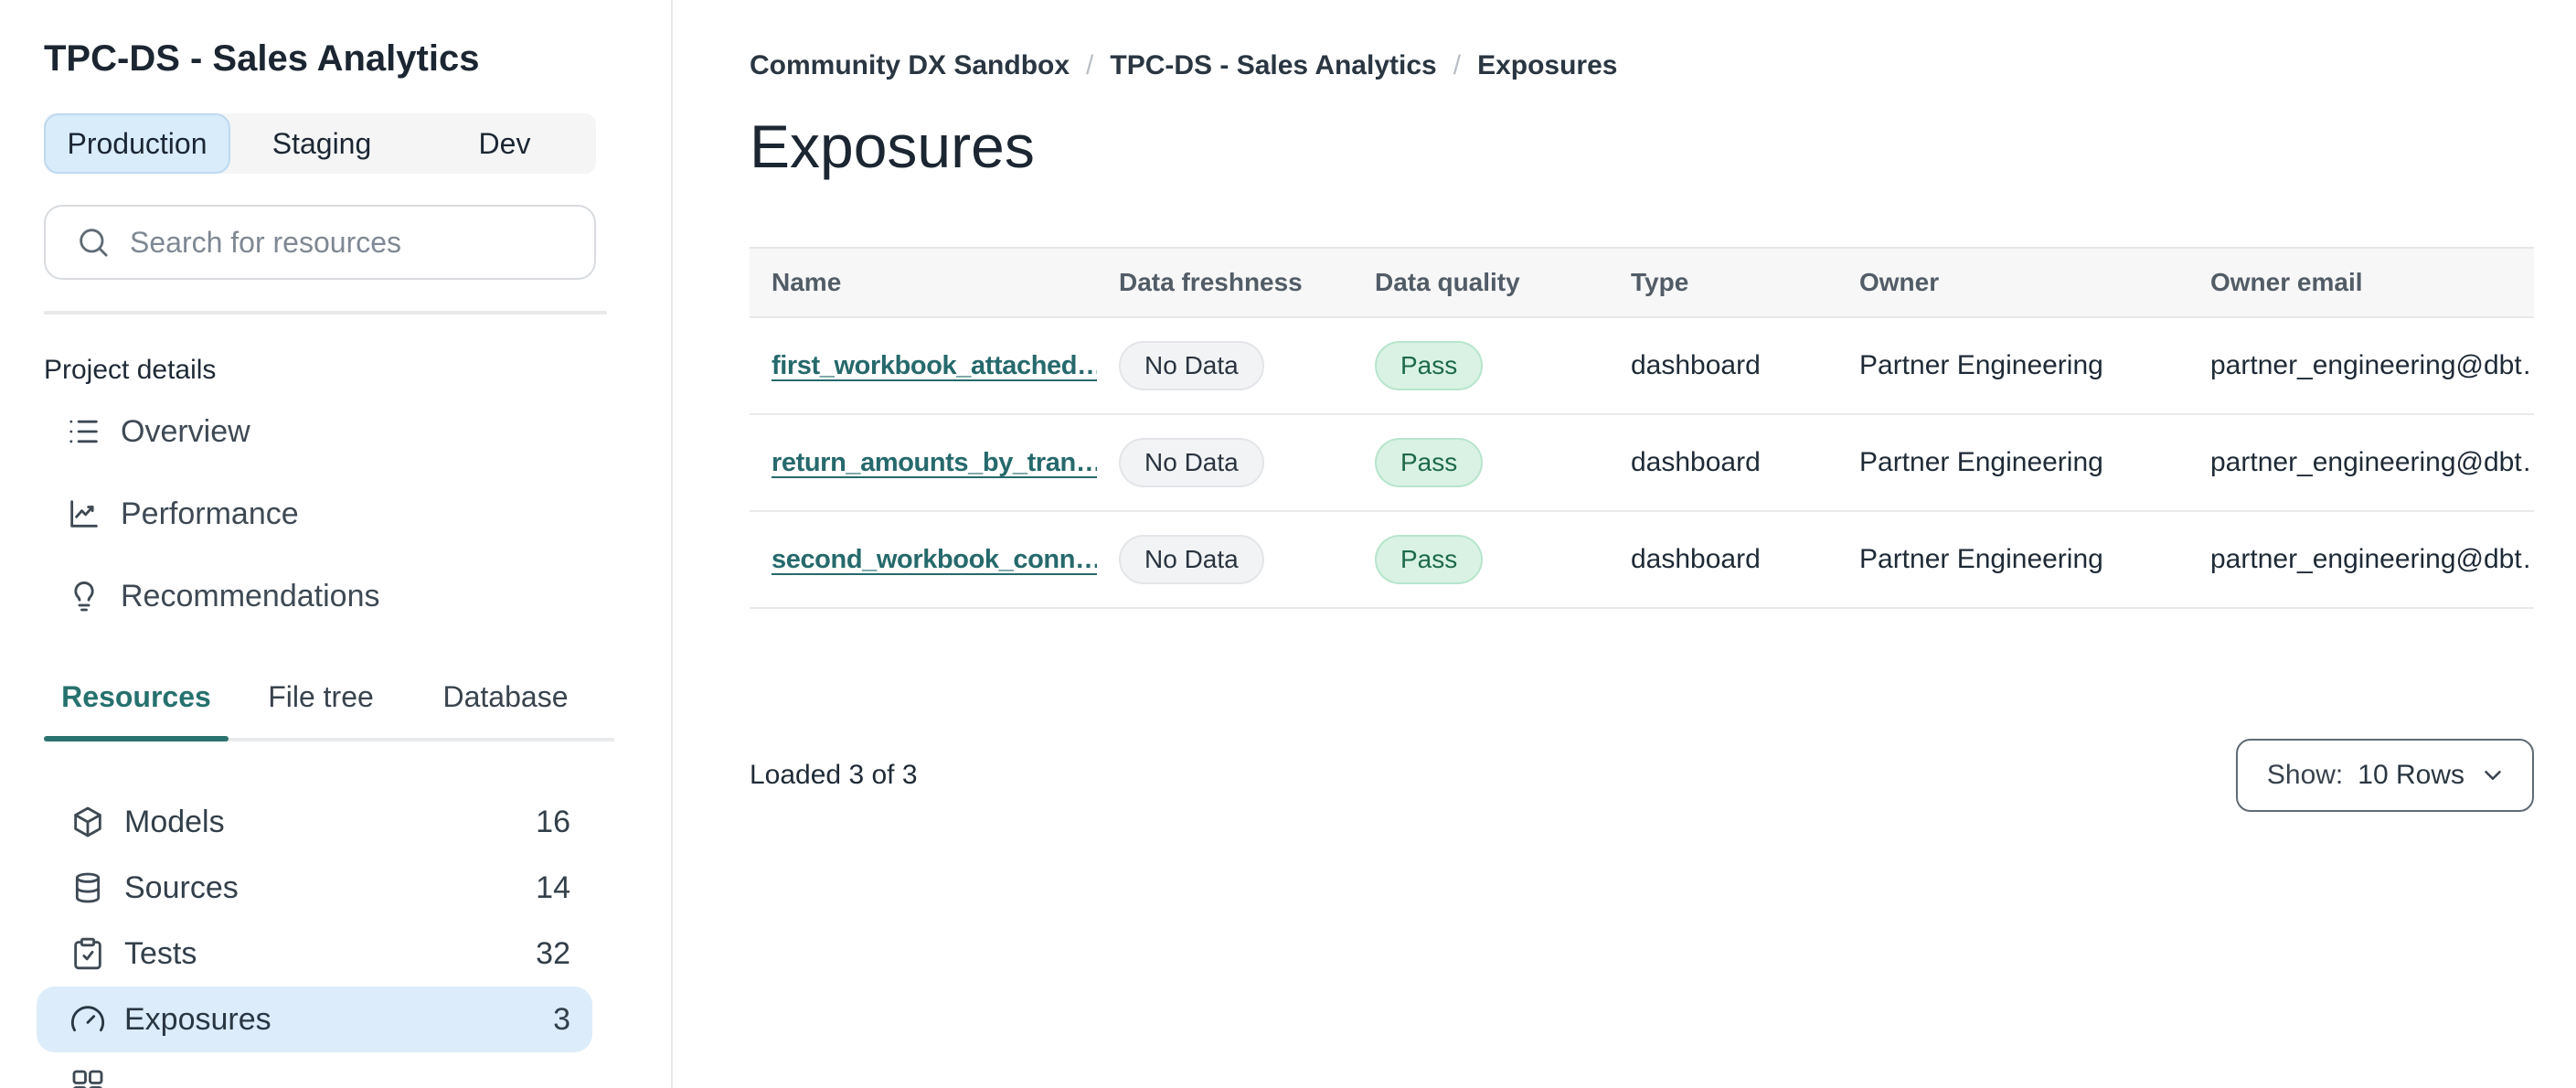 The image size is (2576, 1088). I want to click on project-title: TPC-DS - Sales Analytics, so click(262, 58).